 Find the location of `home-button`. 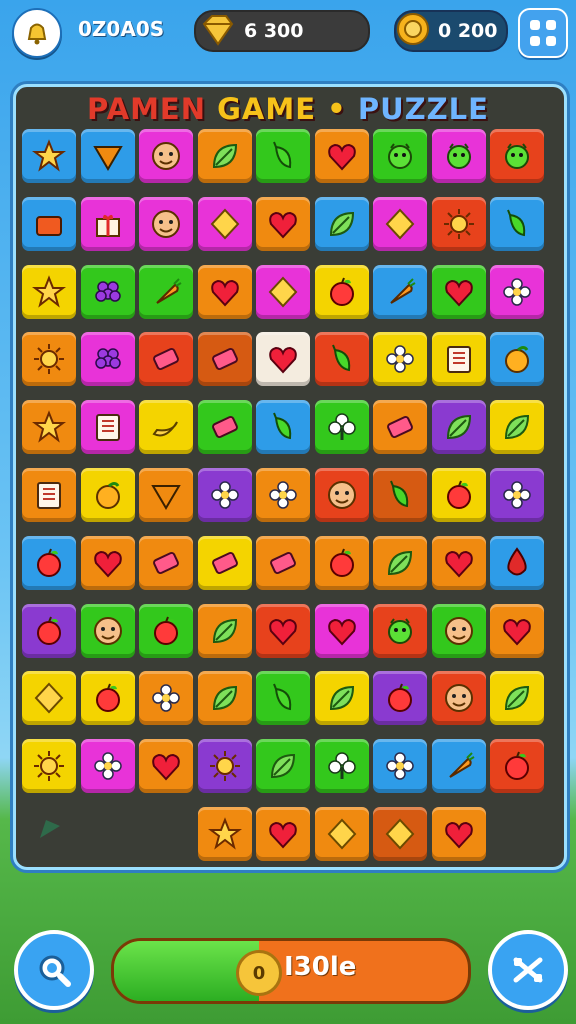

home-button is located at coordinates (37, 33).